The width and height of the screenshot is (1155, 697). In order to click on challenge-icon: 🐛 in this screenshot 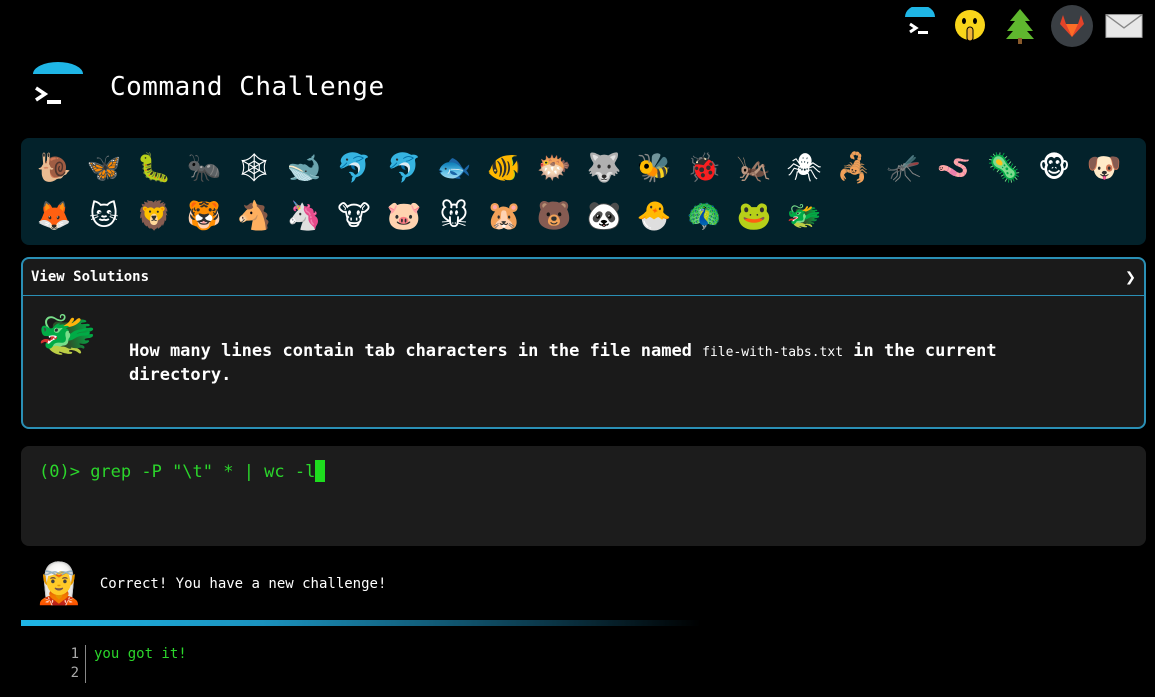, I will do `click(154, 168)`.